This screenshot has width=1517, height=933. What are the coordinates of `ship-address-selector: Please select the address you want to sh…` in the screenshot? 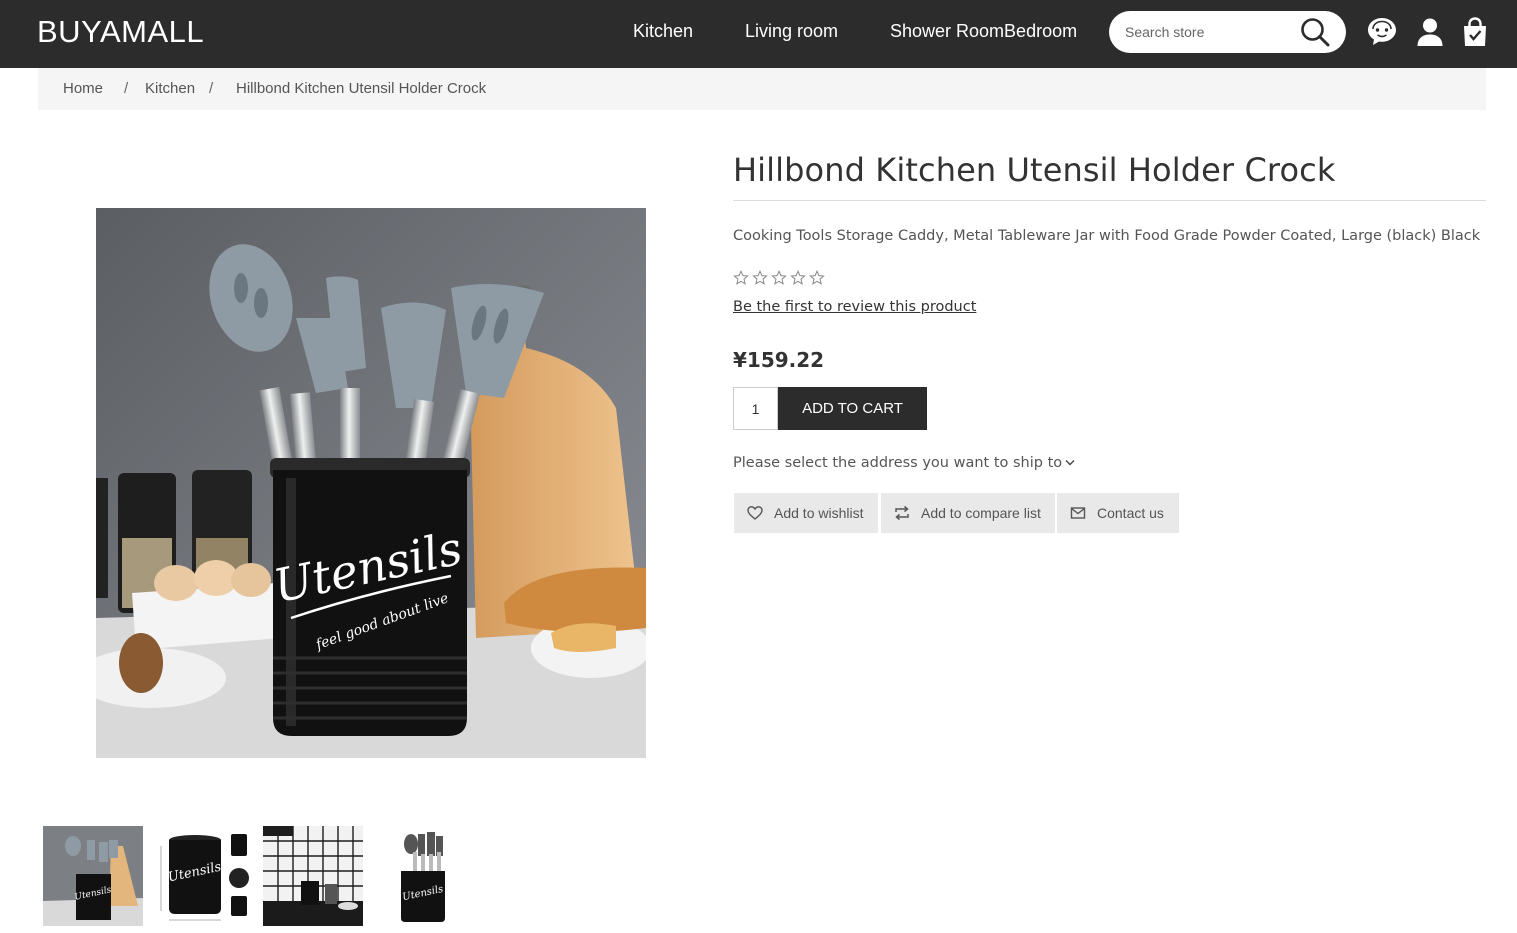 It's located at (904, 463).